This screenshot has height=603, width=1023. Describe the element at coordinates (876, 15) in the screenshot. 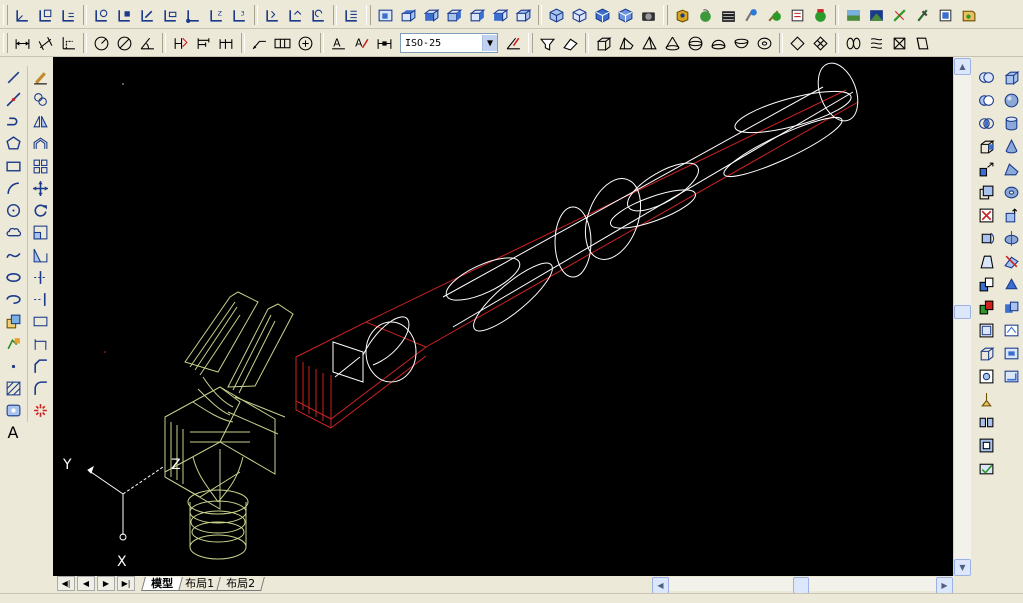

I see `landscape-icon` at that location.